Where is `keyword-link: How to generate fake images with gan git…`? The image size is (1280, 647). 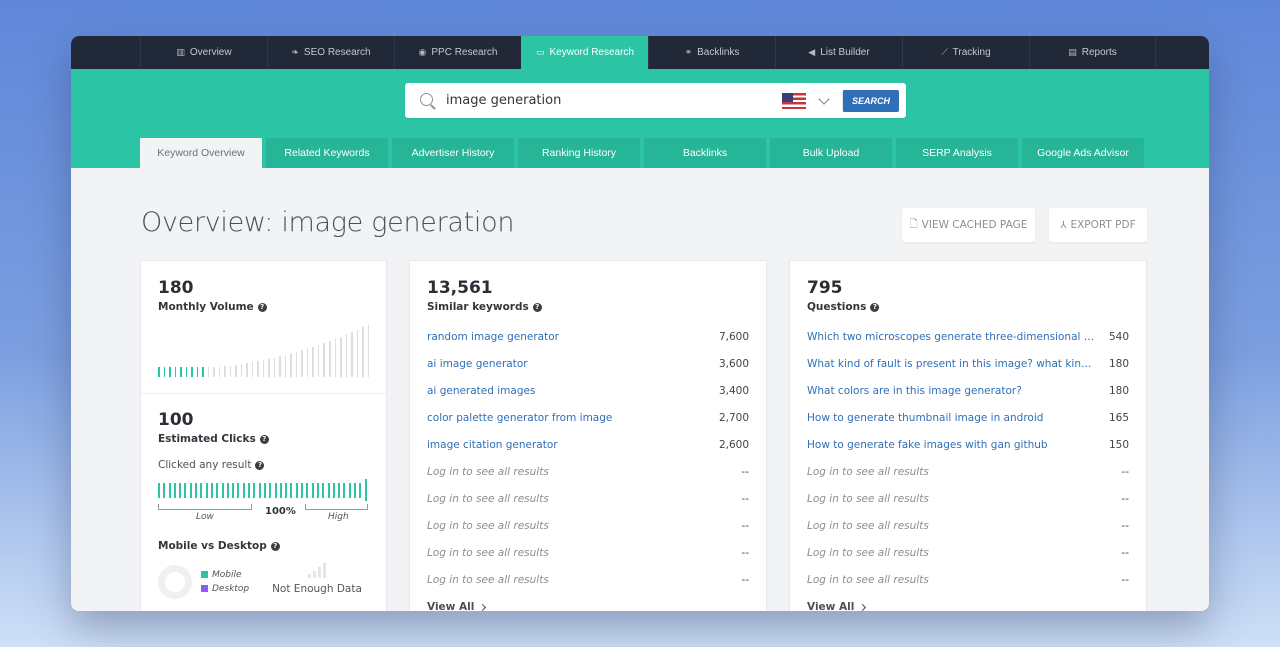
keyword-link: How to generate fake images with gan git… is located at coordinates (927, 445).